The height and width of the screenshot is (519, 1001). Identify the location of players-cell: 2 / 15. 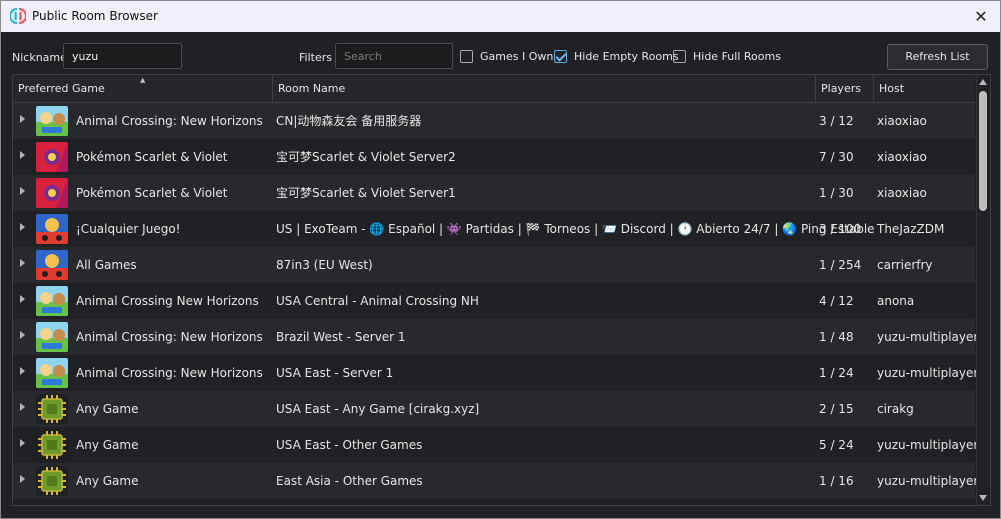
(836, 409).